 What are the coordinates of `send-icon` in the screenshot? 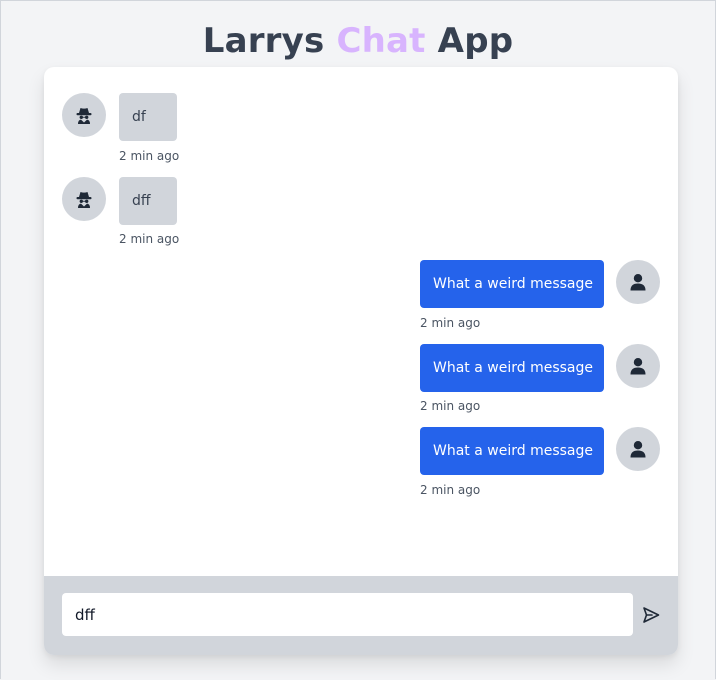 It's located at (651, 615).